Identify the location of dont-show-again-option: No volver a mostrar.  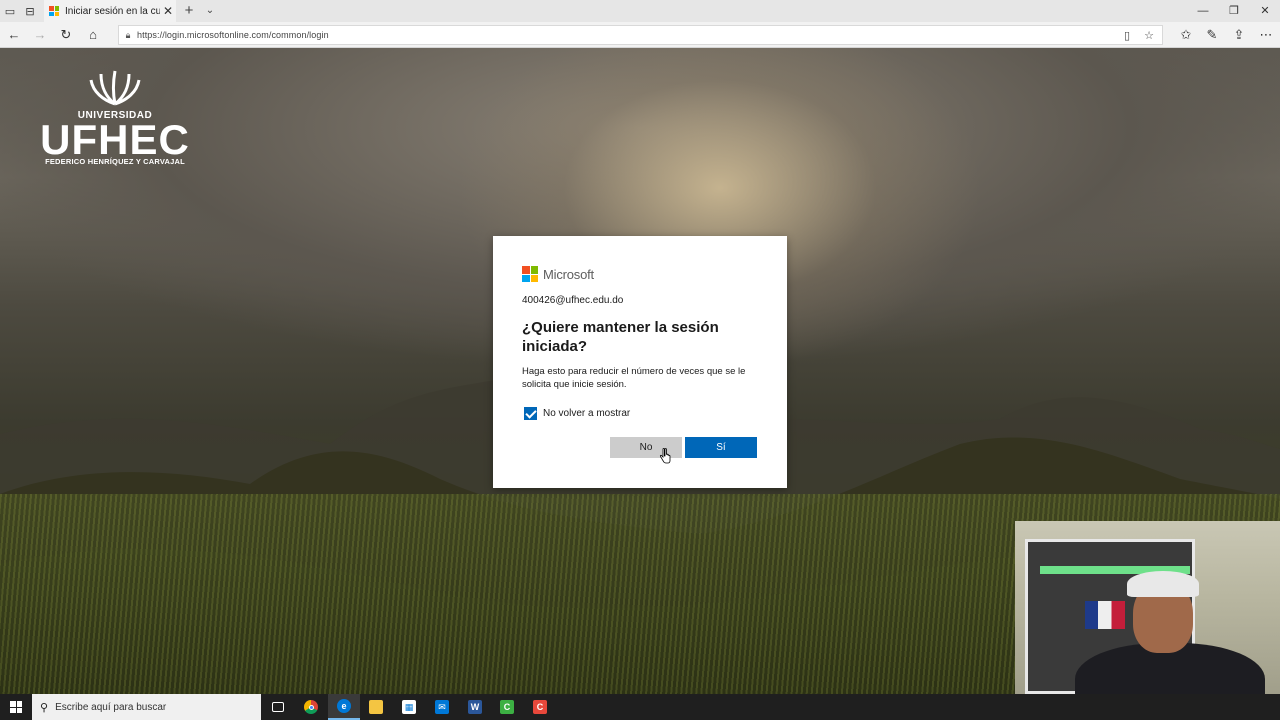
(577, 413).